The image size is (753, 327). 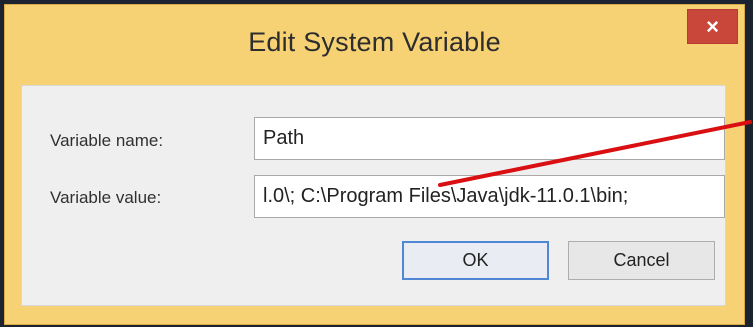 I want to click on cancel-button: Cancel, so click(x=641, y=260).